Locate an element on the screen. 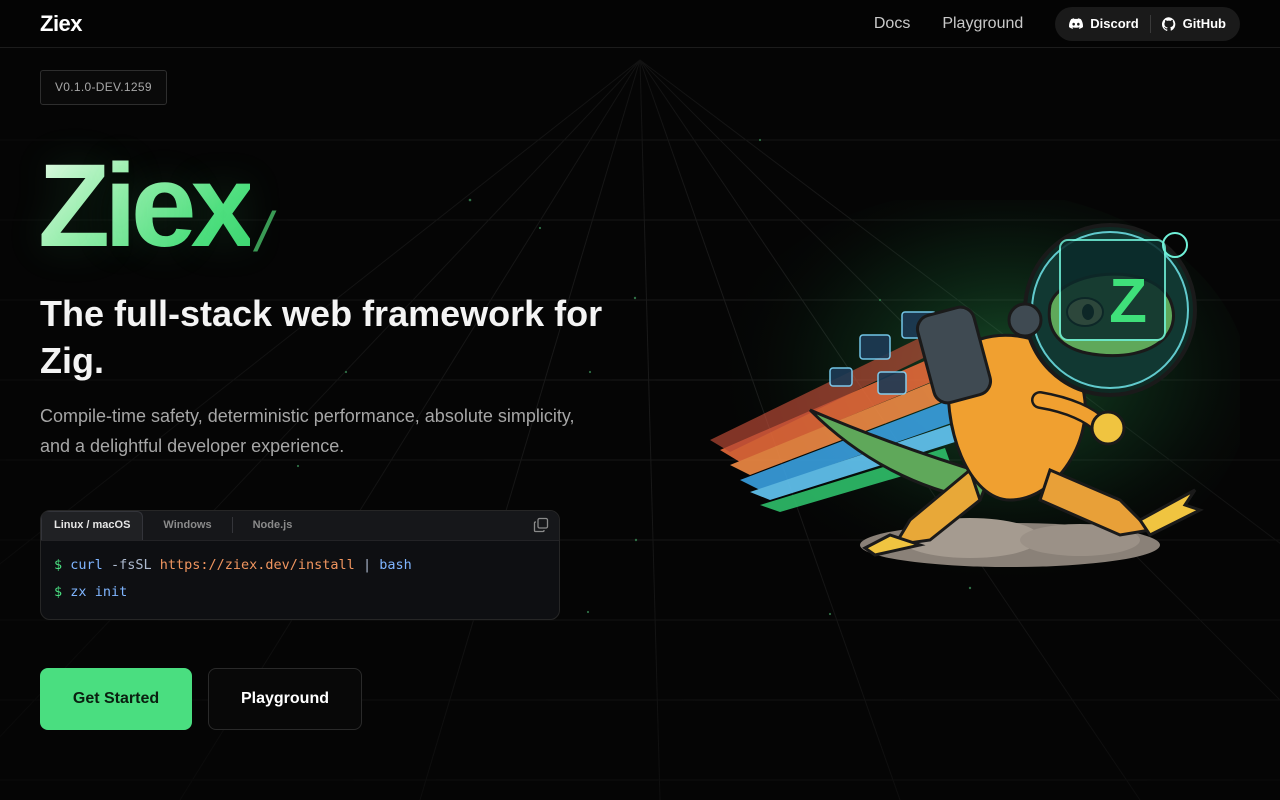  hero-logo-text: Ziex is located at coordinates (147, 206).